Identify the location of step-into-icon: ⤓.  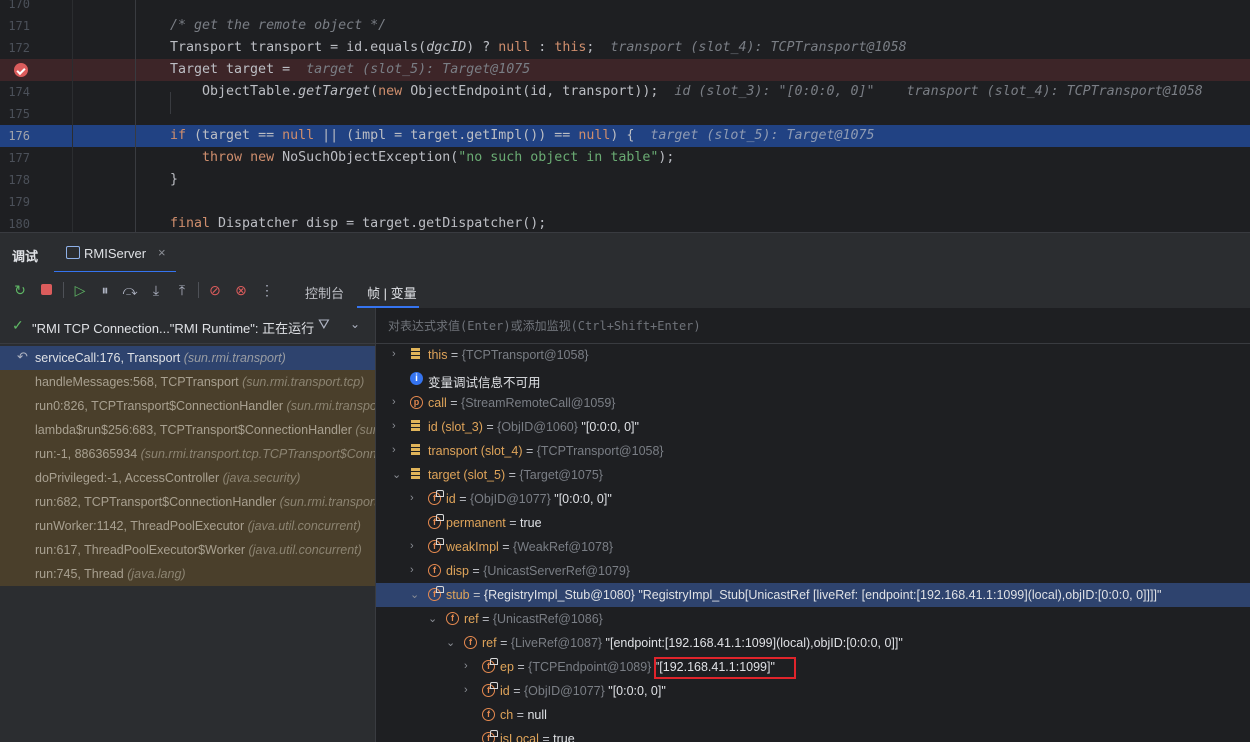
(156, 290).